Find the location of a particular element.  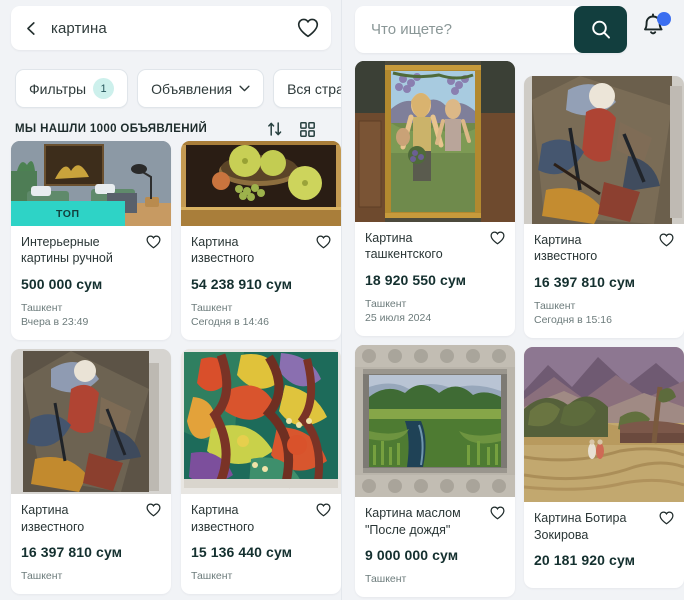

sort-arrows-icon is located at coordinates (275, 129).